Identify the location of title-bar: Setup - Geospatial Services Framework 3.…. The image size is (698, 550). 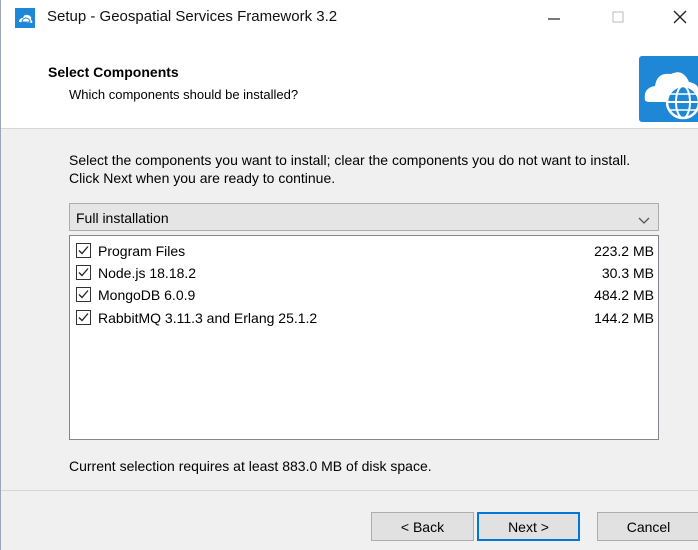
(349, 17).